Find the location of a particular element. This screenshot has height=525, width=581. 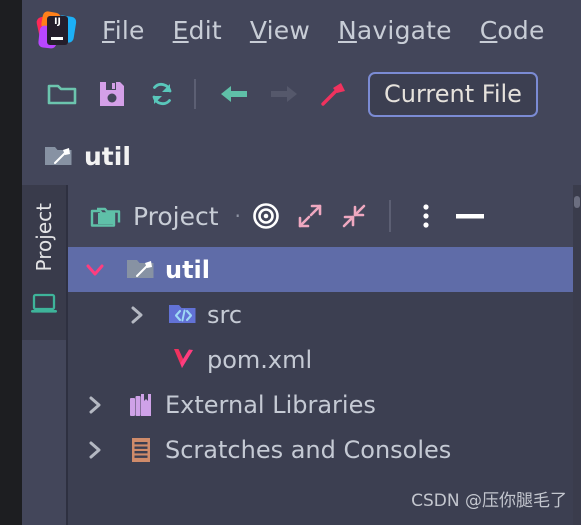

project-tool-window-actions is located at coordinates (368, 216).